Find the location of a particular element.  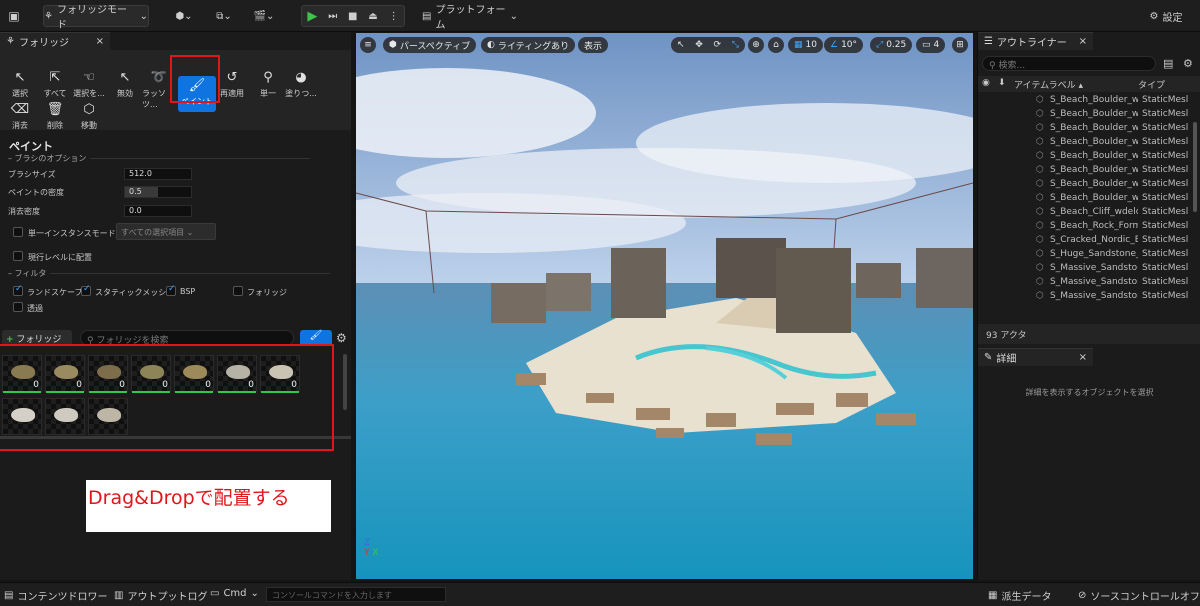

col-item-label-text: アイテムラベル is located at coordinates (1045, 86).